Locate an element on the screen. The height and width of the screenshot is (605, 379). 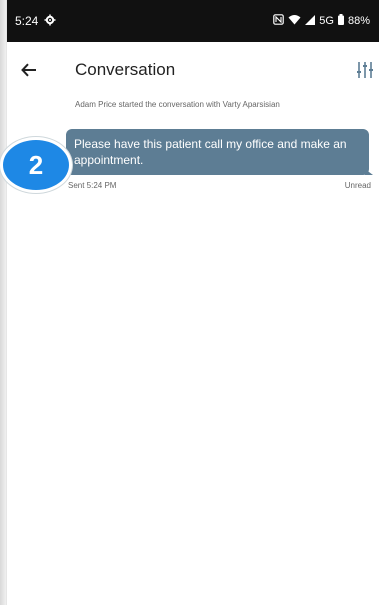
read-status: Unread is located at coordinates (357, 185).